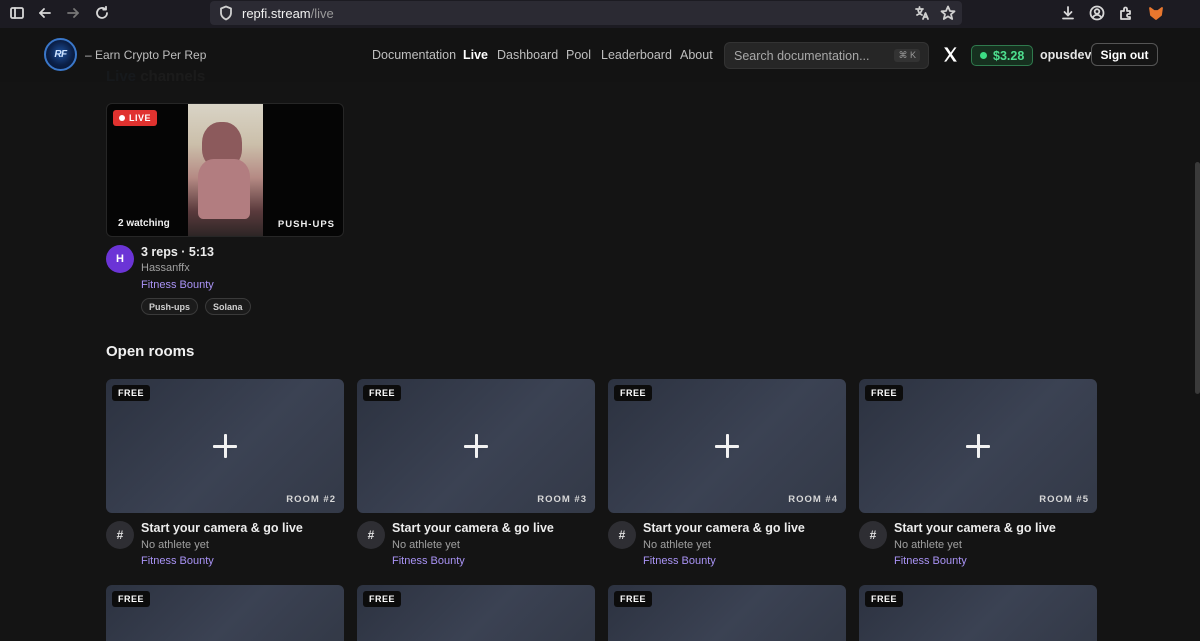 Image resolution: width=1200 pixels, height=641 pixels. Describe the element at coordinates (696, 55) in the screenshot. I see `nav-about: About` at that location.